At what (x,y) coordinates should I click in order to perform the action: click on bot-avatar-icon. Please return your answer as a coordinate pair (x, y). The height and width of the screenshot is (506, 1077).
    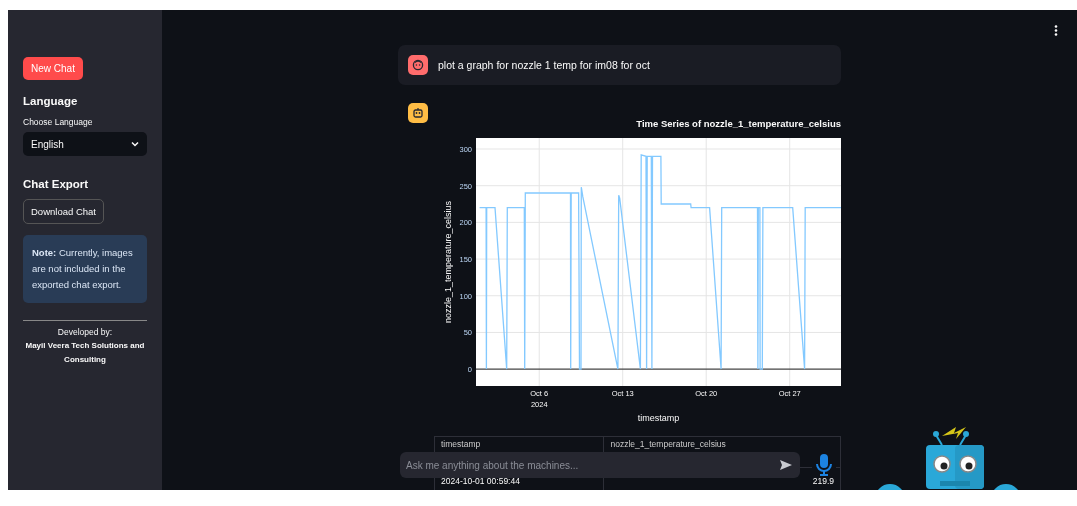
    Looking at the image, I should click on (418, 113).